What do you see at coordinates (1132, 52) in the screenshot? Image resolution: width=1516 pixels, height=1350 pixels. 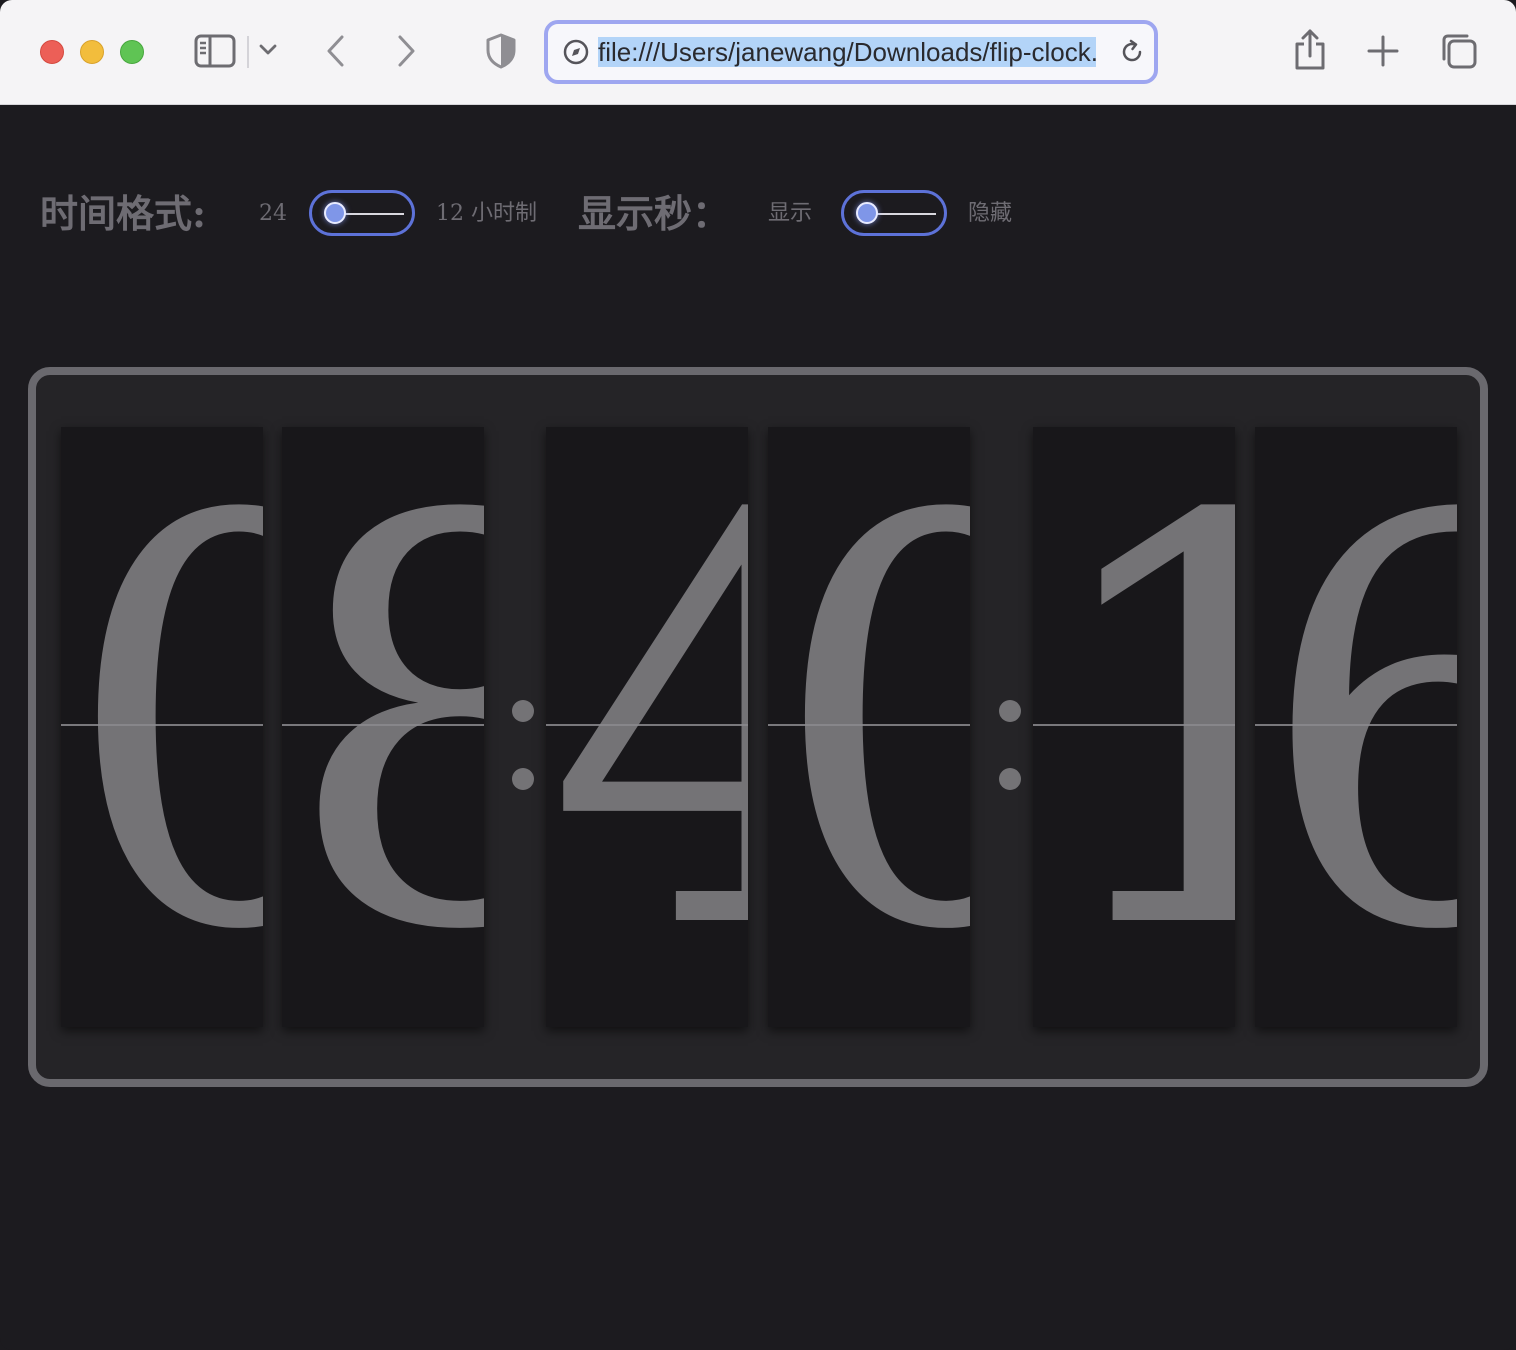 I see `reload-icon` at bounding box center [1132, 52].